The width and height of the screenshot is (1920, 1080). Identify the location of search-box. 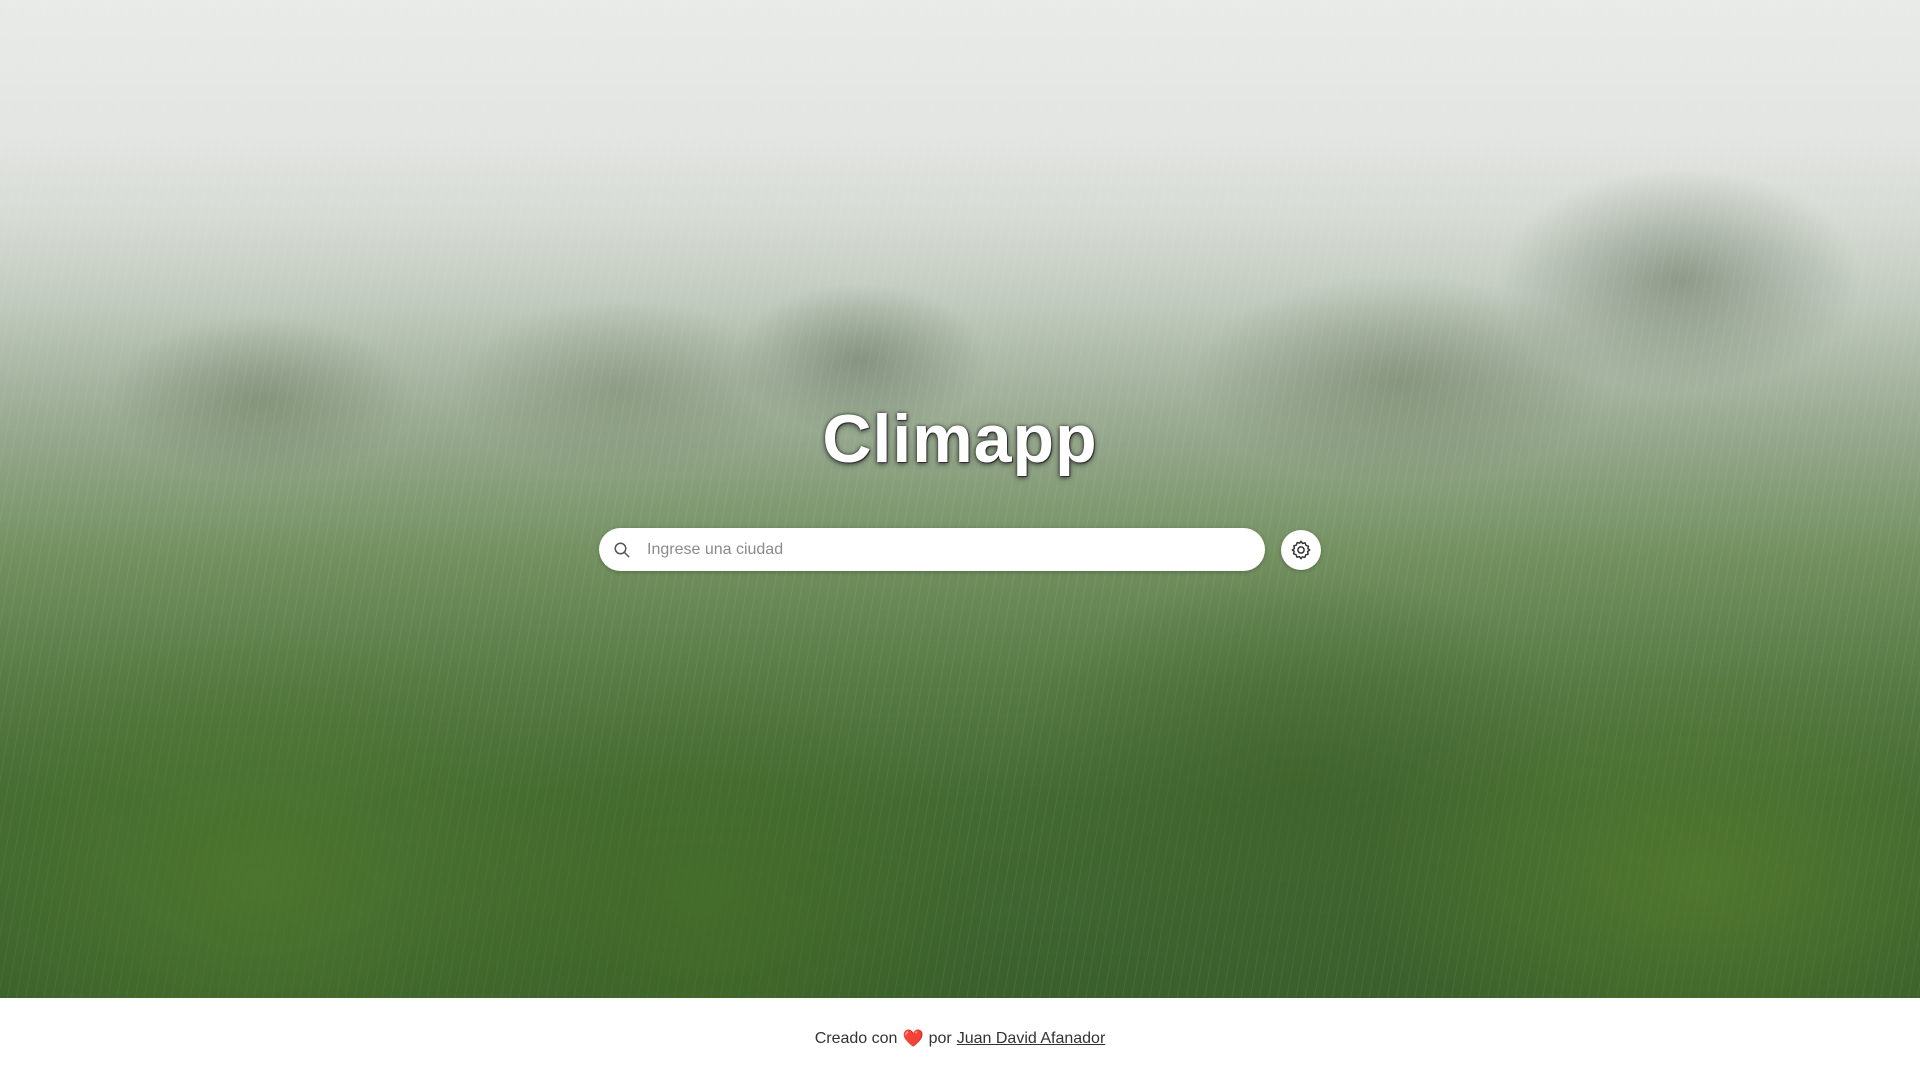
(932, 549).